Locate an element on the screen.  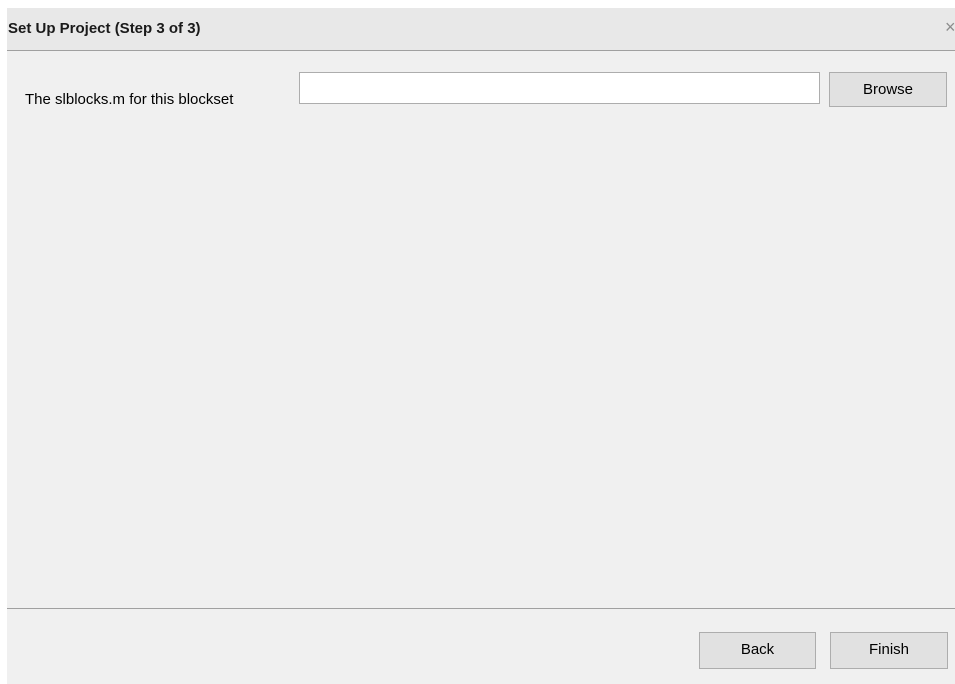
slblocks-label: The slblocks.m for this blockset is located at coordinates (129, 99).